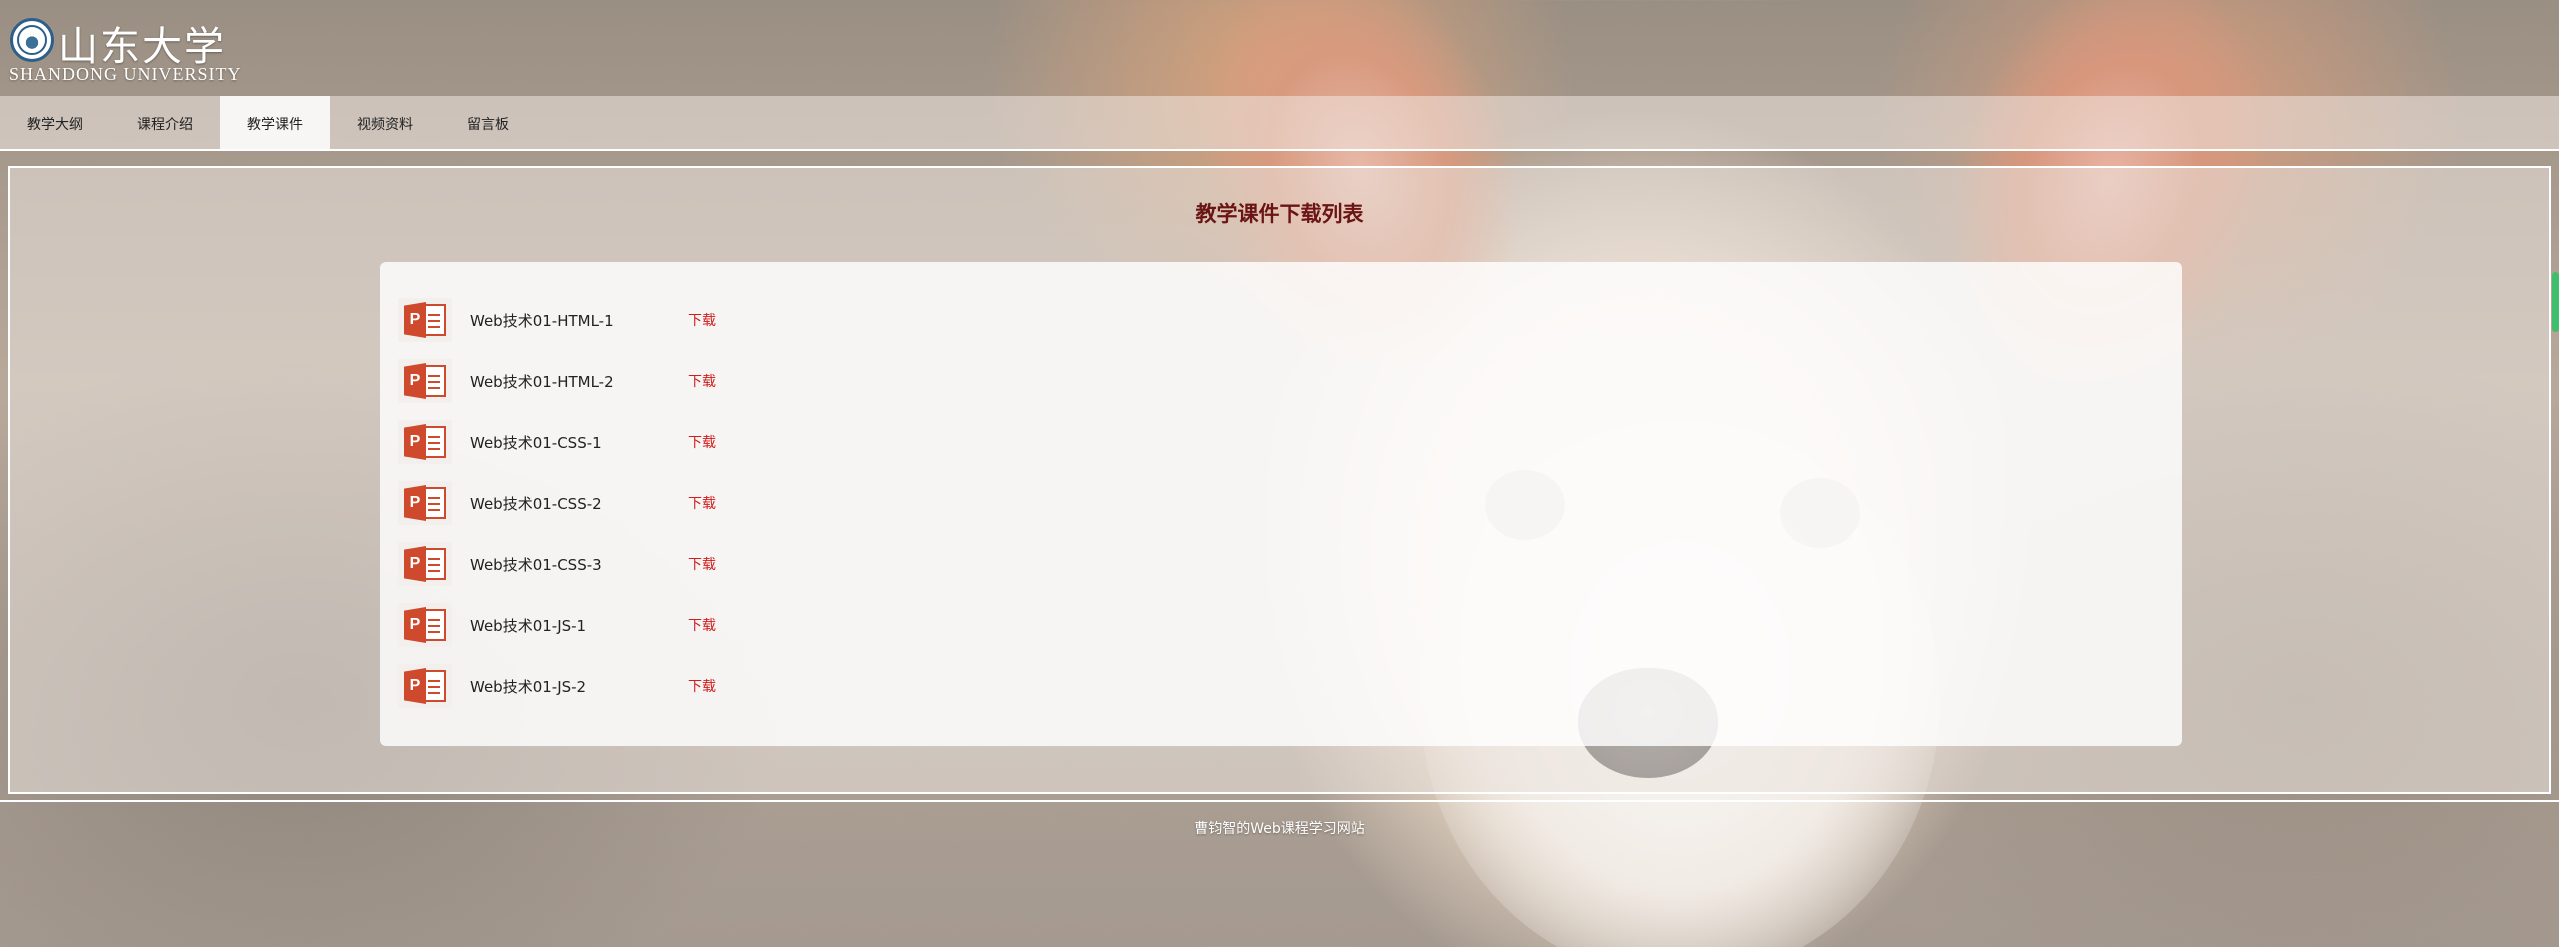 The width and height of the screenshot is (2559, 947). I want to click on nav-item-message-board: 留言板, so click(488, 123).